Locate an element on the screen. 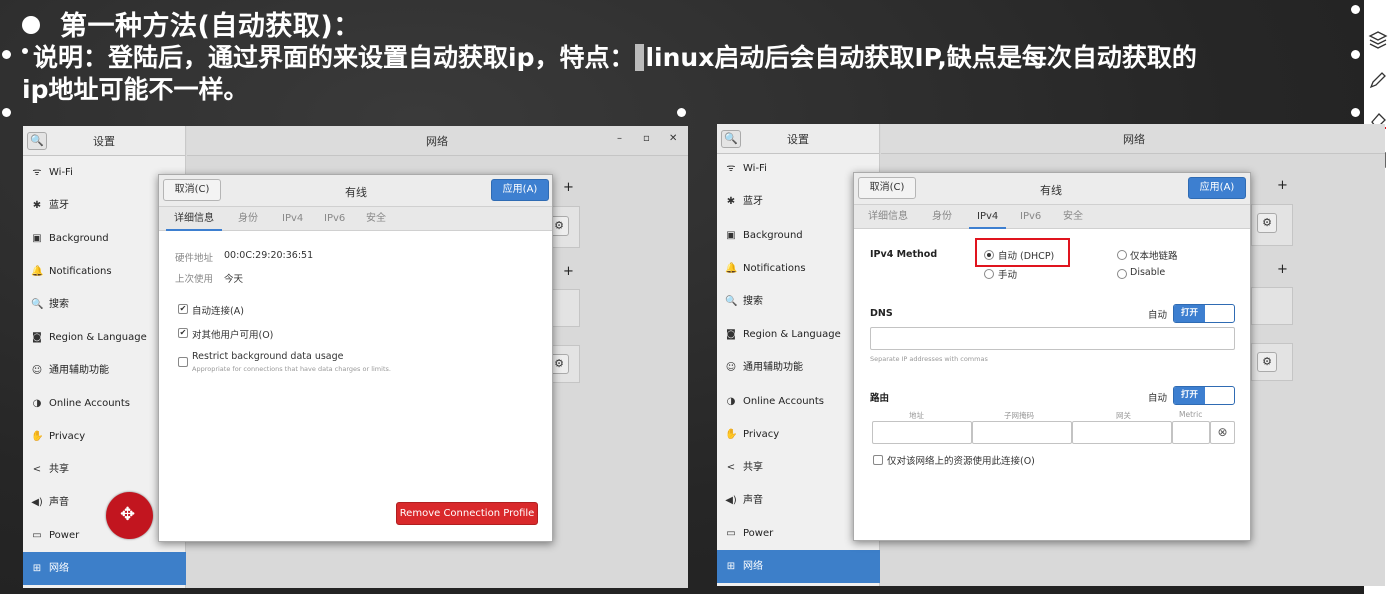 This screenshot has width=1391, height=594. route-gateway-input is located at coordinates (1122, 432).